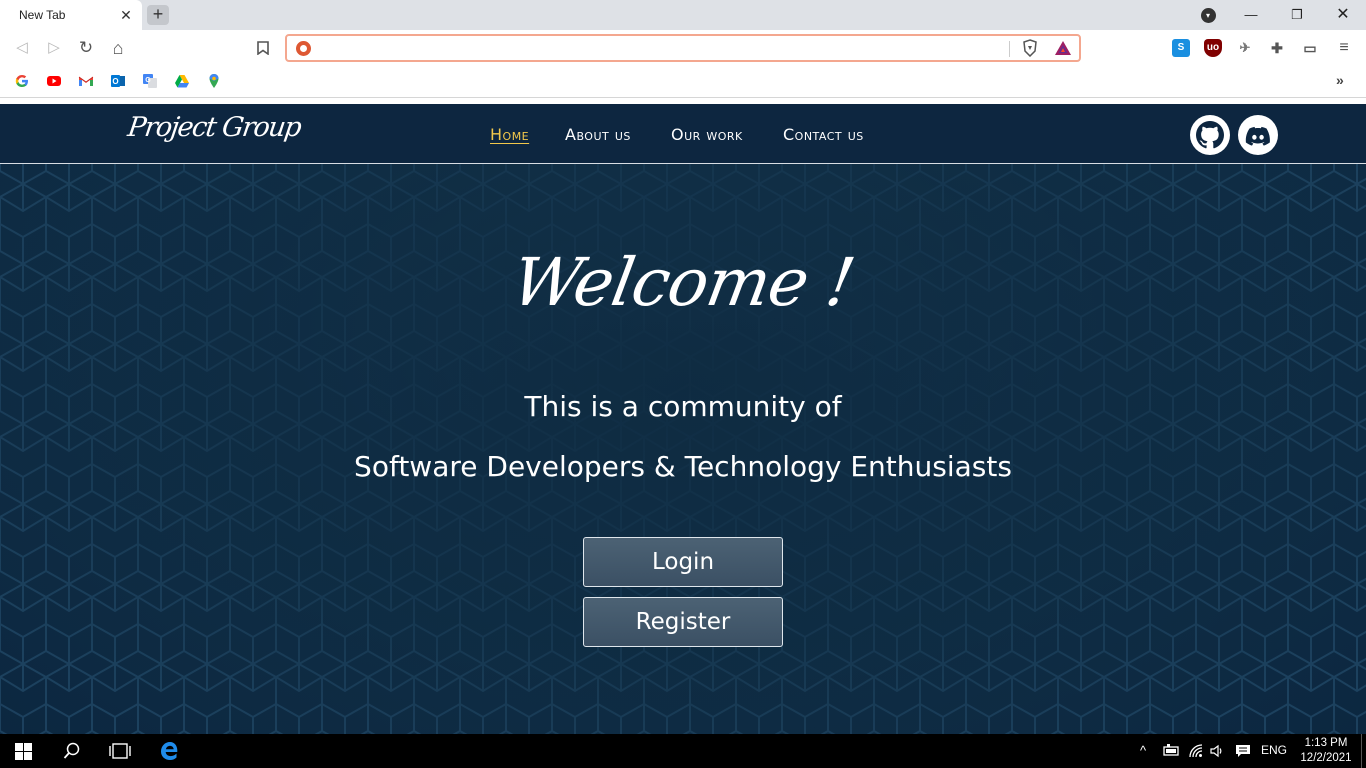 This screenshot has width=1366, height=768. Describe the element at coordinates (42, 15) in the screenshot. I see `tab-title: New Tab` at that location.